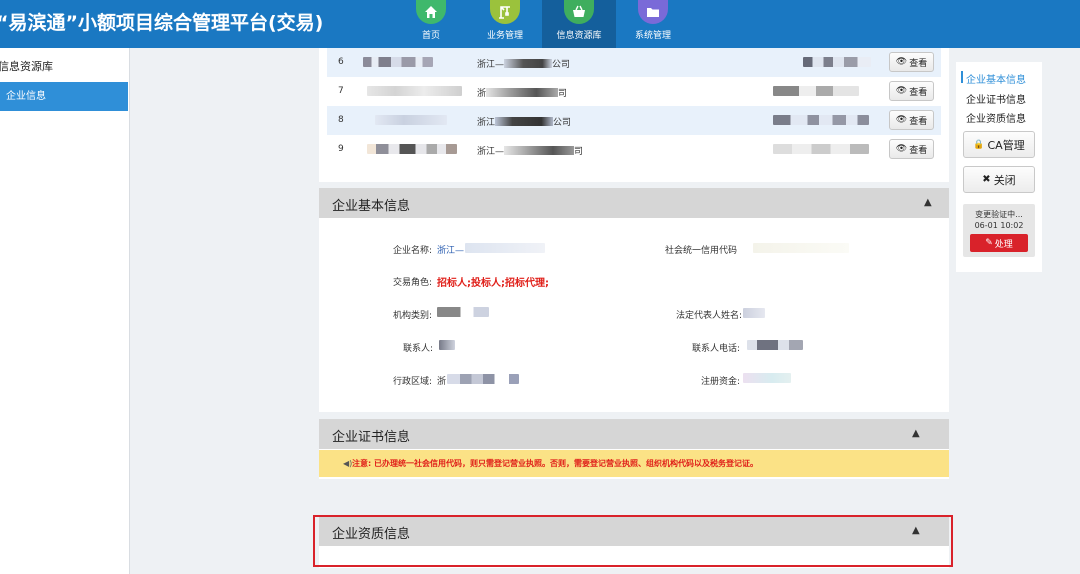 This screenshot has width=1080, height=574. I want to click on nav-home: 首页, so click(431, 24).